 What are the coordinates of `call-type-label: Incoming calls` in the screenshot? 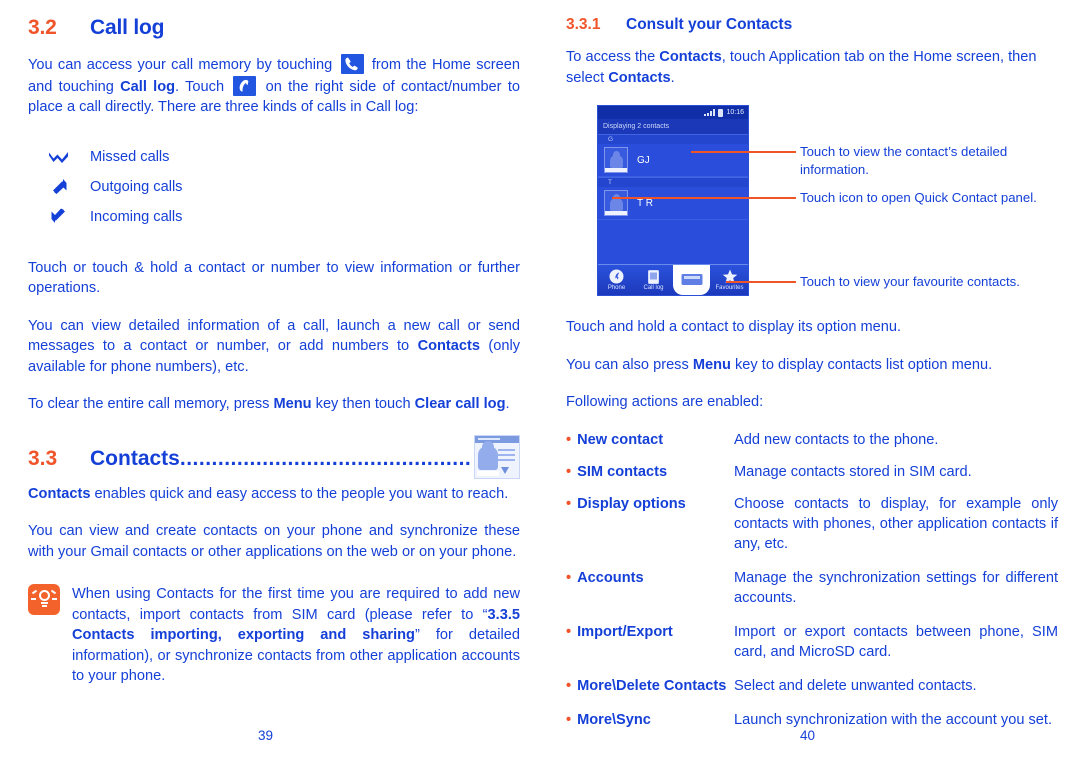 It's located at (136, 216).